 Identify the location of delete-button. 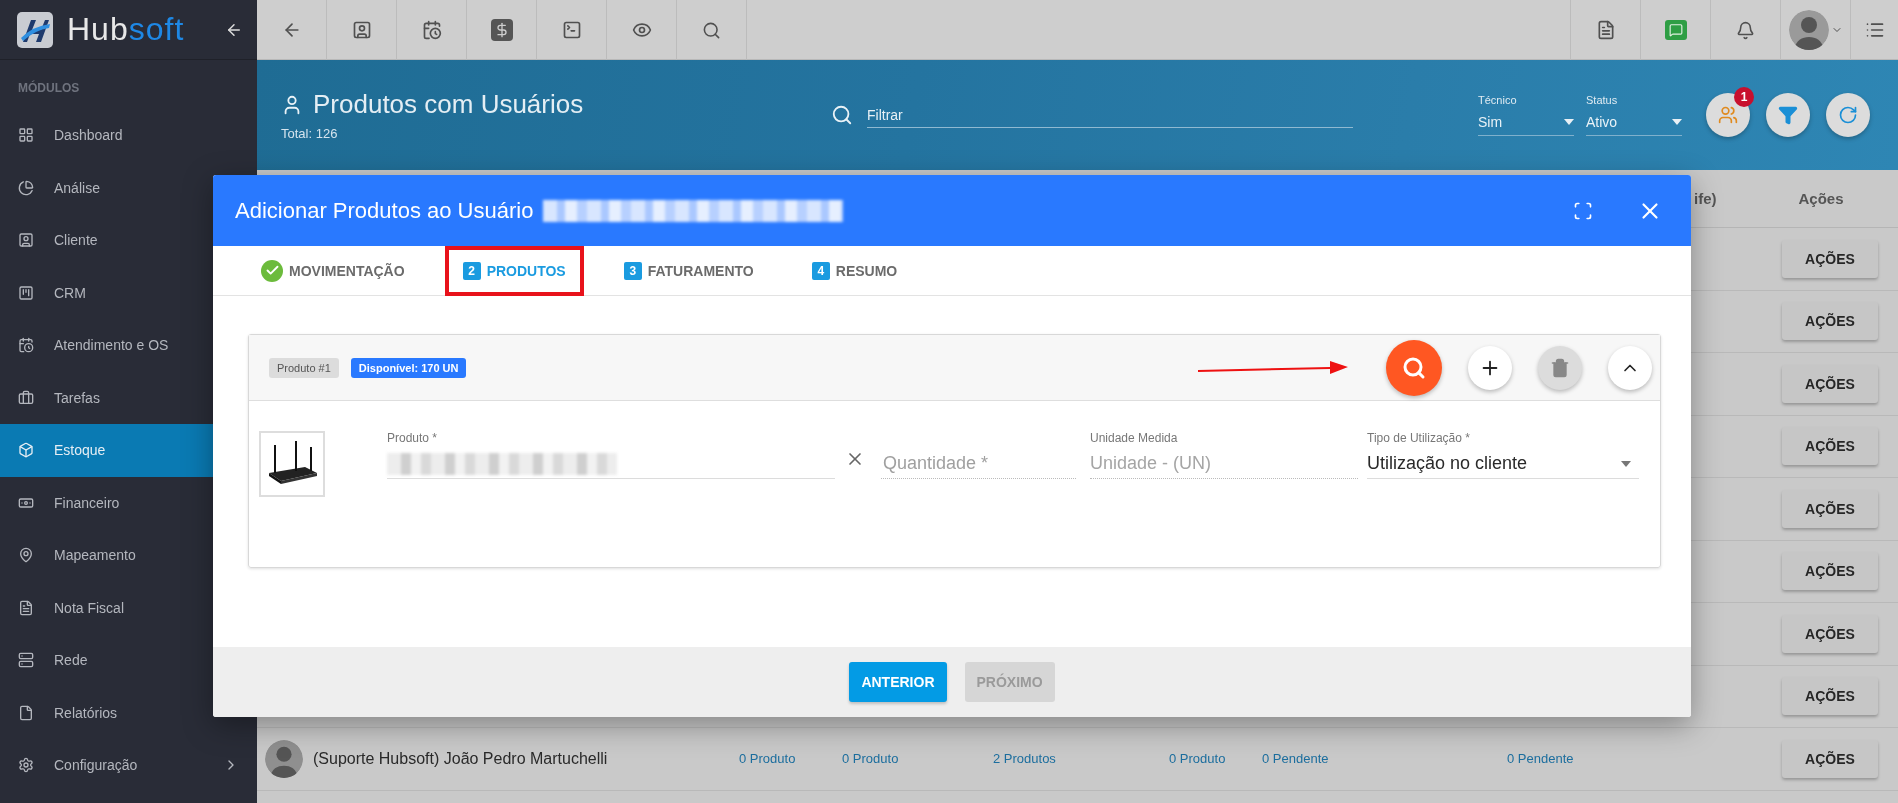
(1560, 367).